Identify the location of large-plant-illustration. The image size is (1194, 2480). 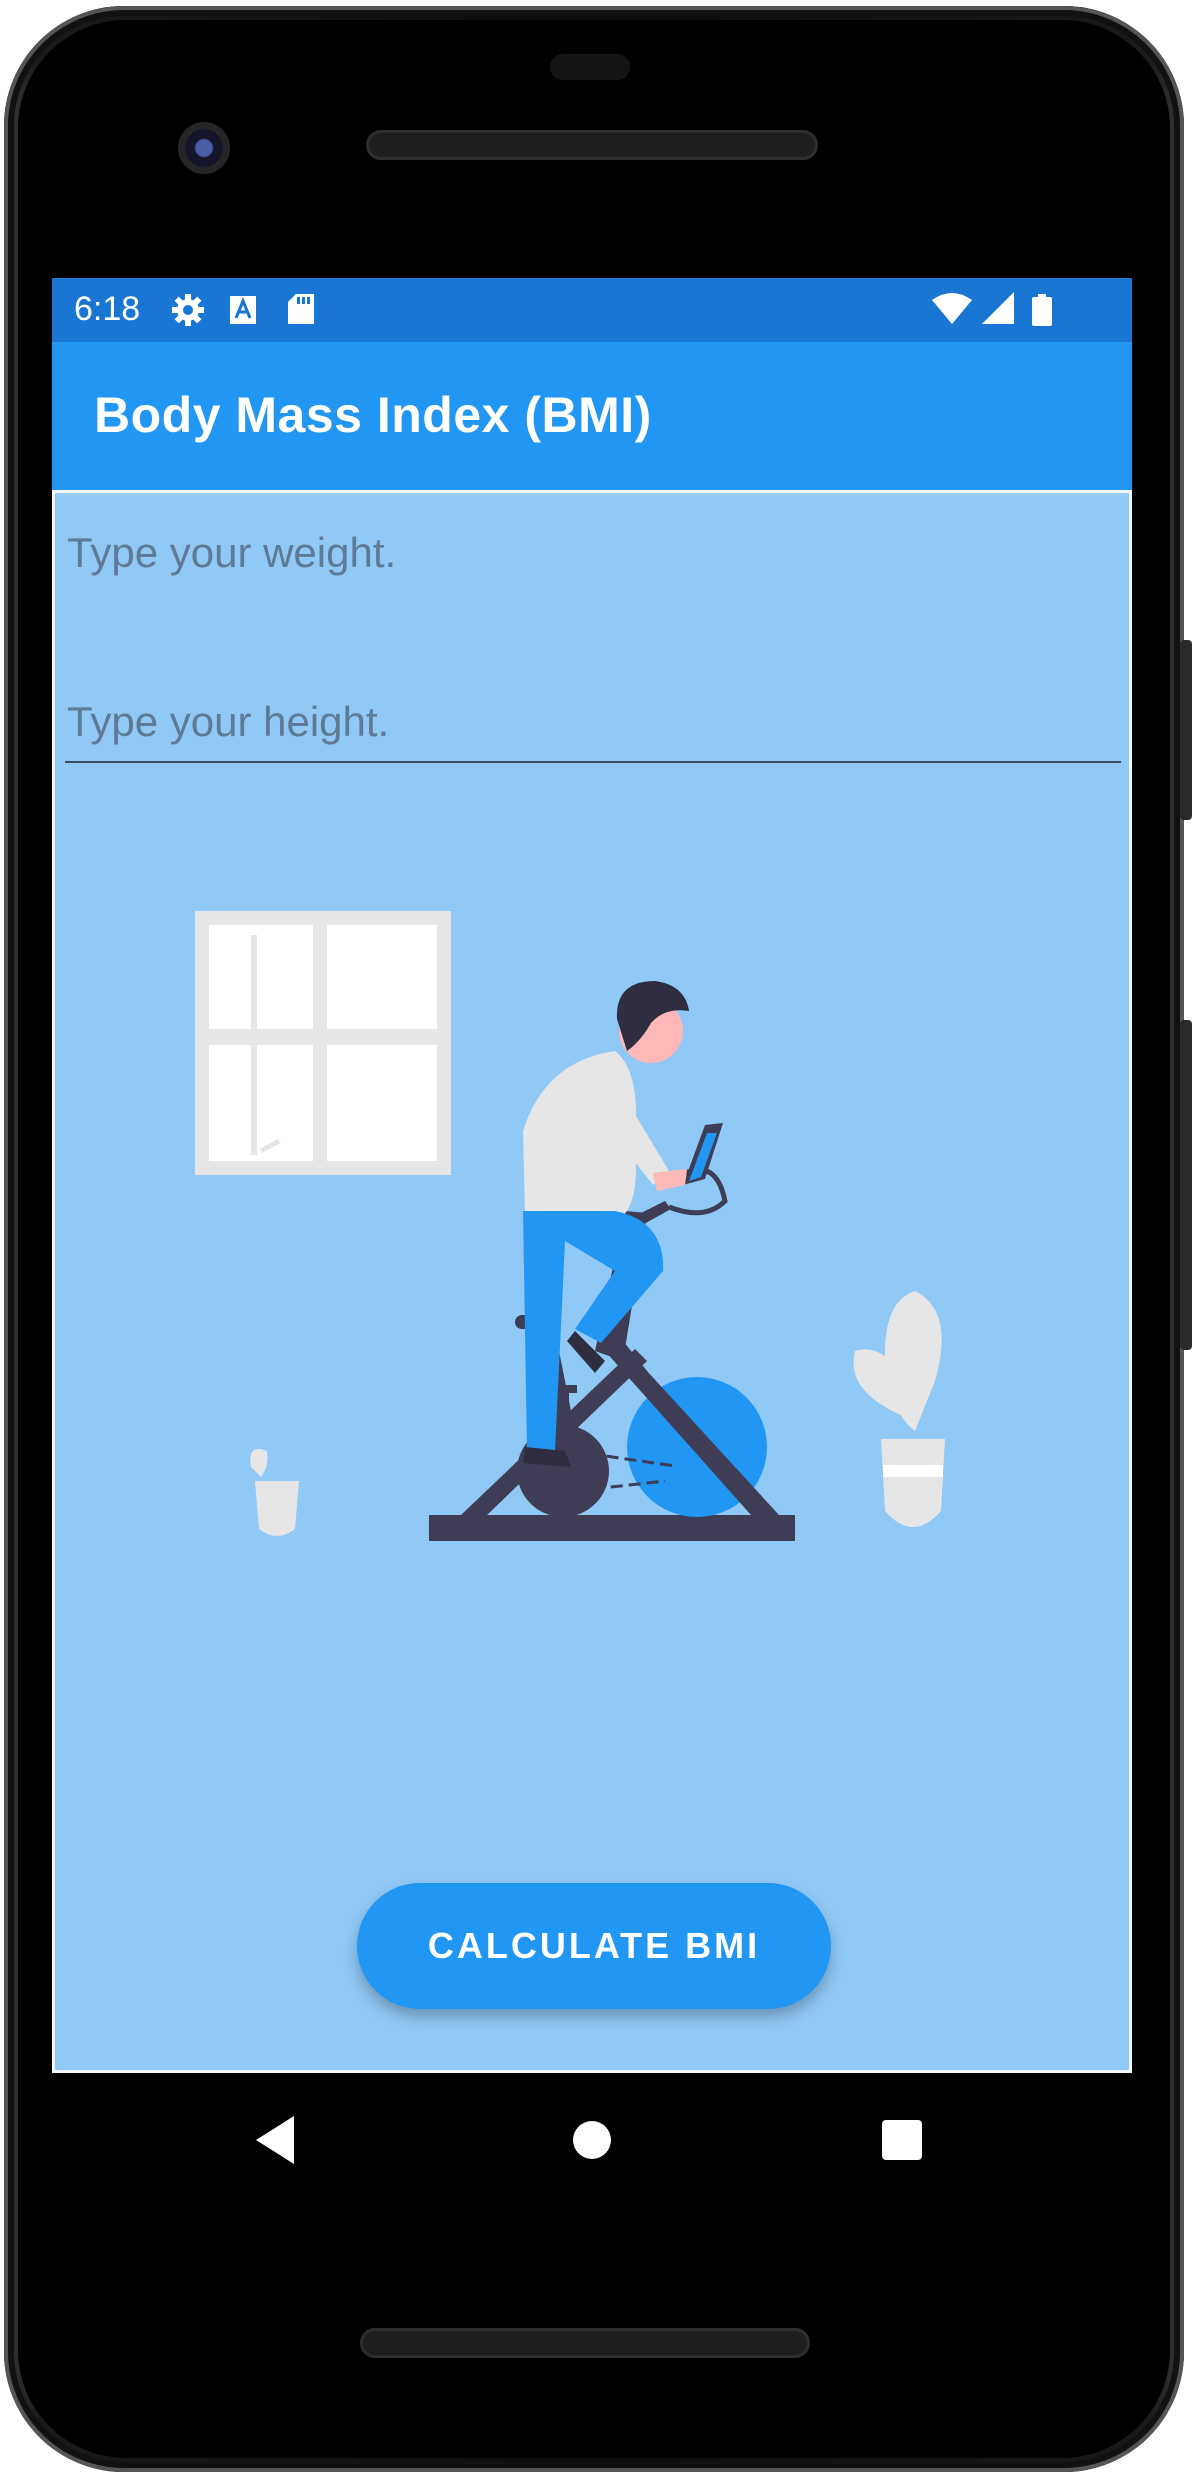
(899, 1409).